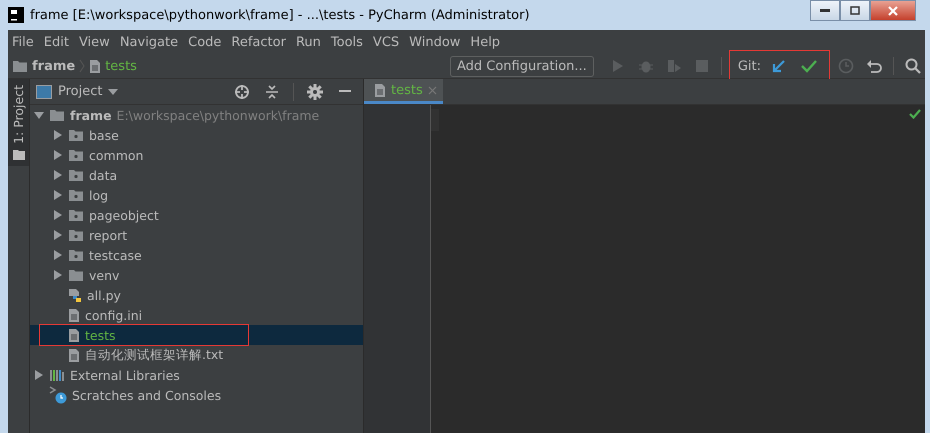  Describe the element at coordinates (154, 355) in the screenshot. I see `tree-item-label: 自动化测试框架详解.txt` at that location.